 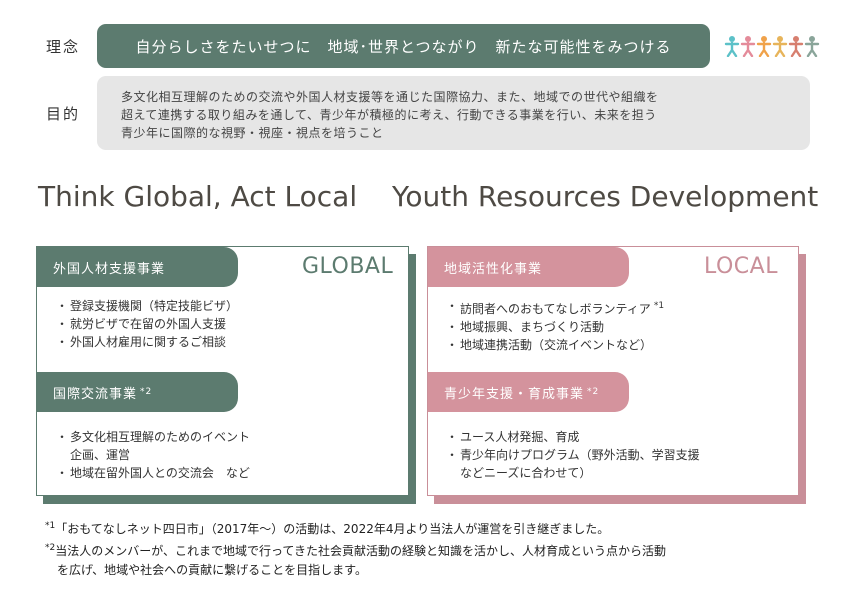 I want to click on list-item: 訪問者へのおもてなしボランティア*1, so click(x=555, y=307).